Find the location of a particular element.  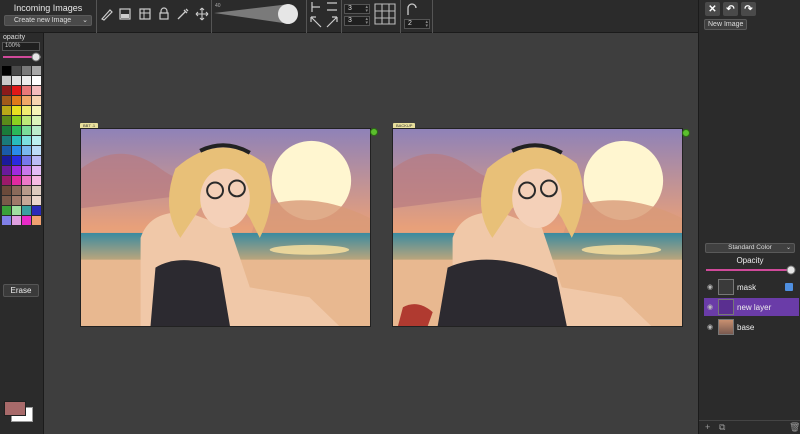

brush-size-slider is located at coordinates (257, 14).